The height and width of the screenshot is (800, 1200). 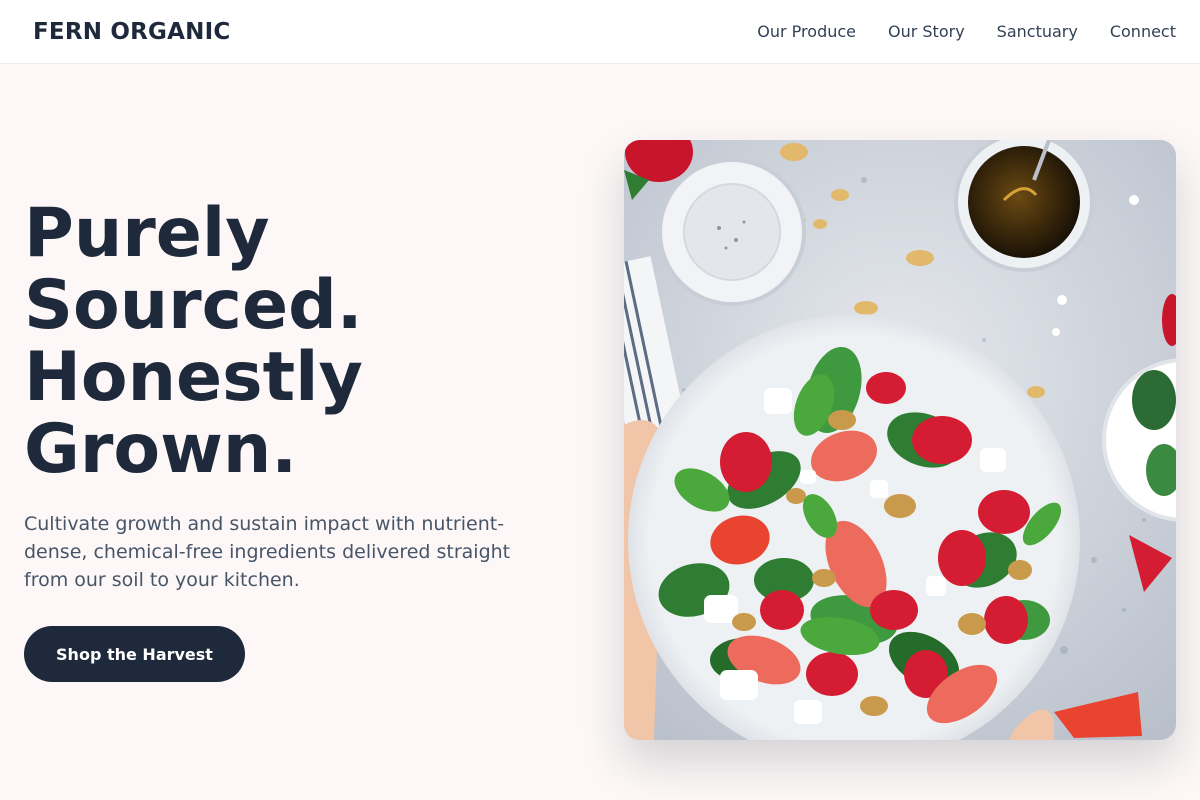 I want to click on hero-title-line: Sourced., so click(x=193, y=305).